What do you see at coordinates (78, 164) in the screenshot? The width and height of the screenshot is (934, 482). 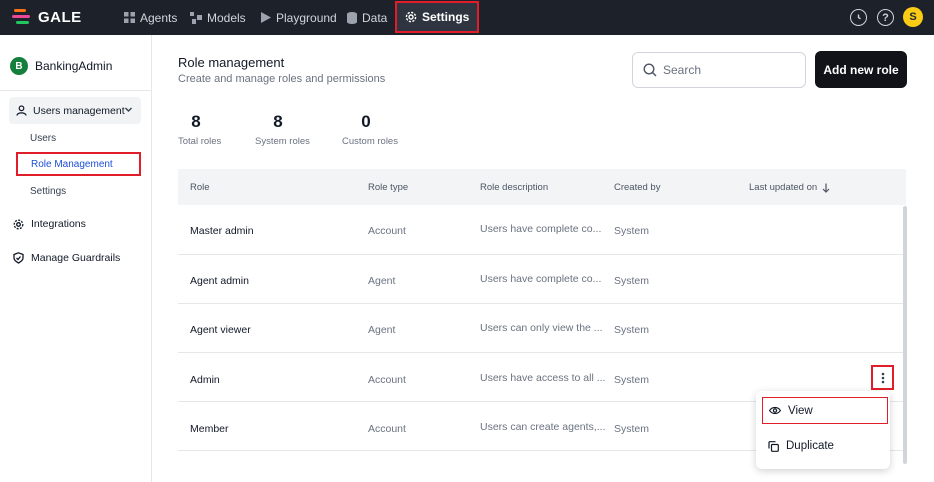 I see `sidebar-item-role-management: Role Management` at bounding box center [78, 164].